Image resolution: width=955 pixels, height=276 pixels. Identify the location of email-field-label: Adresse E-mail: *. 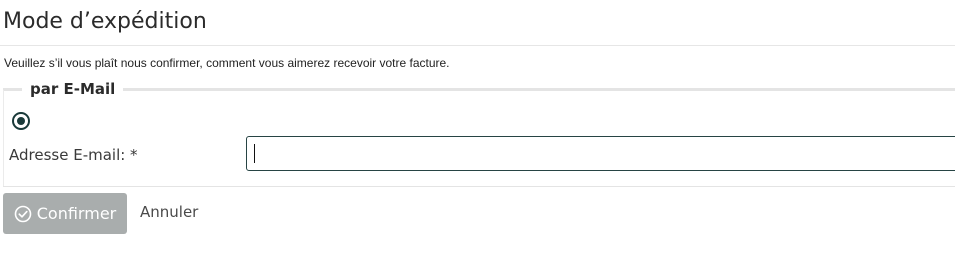
(73, 155).